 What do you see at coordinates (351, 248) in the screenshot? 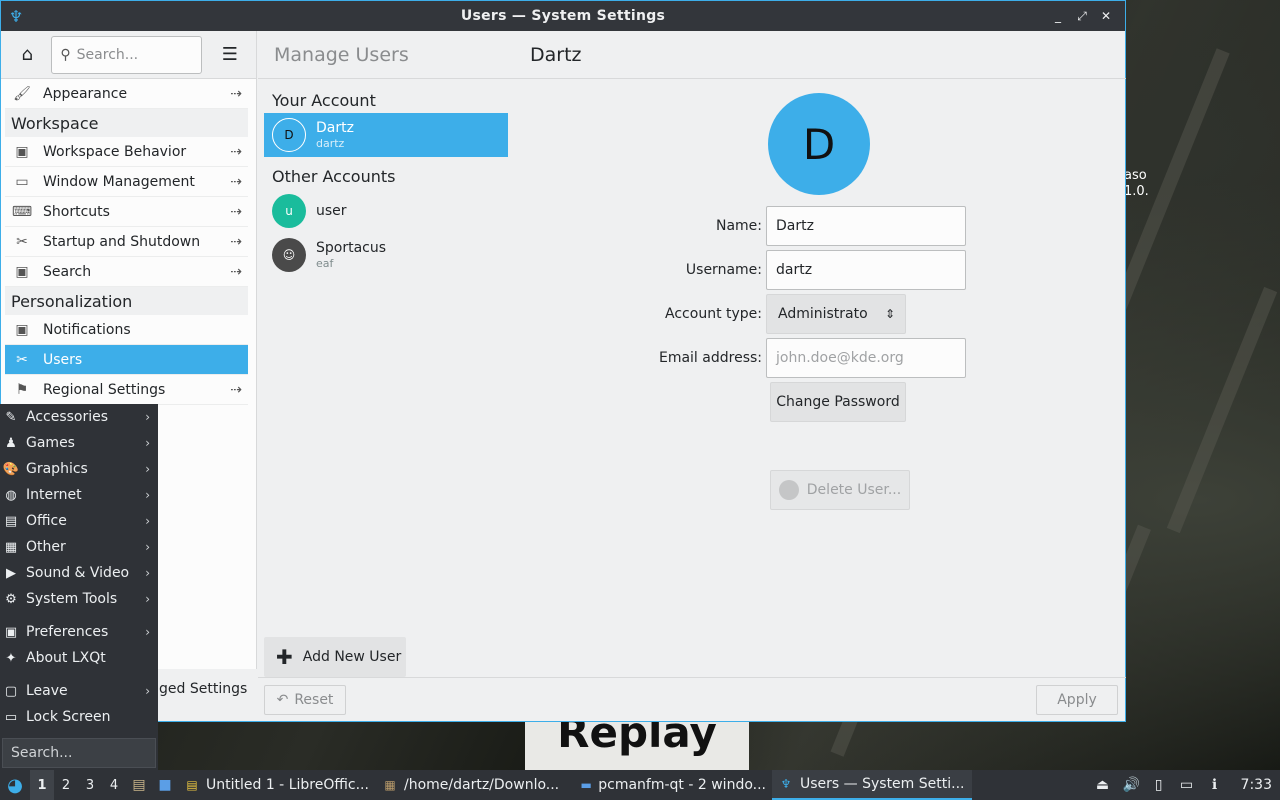
I see `account-name: Sportacus` at bounding box center [351, 248].